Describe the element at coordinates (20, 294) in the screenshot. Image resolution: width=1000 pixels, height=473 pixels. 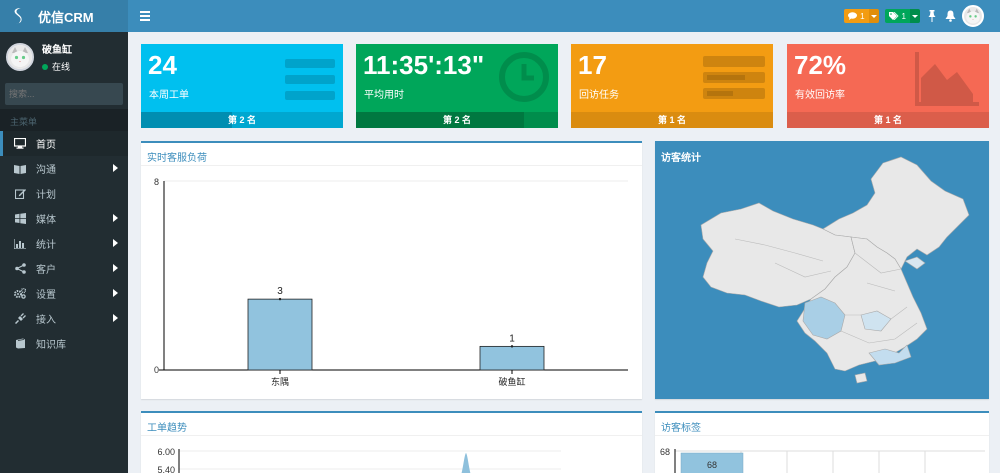
I see `gears-icon` at that location.